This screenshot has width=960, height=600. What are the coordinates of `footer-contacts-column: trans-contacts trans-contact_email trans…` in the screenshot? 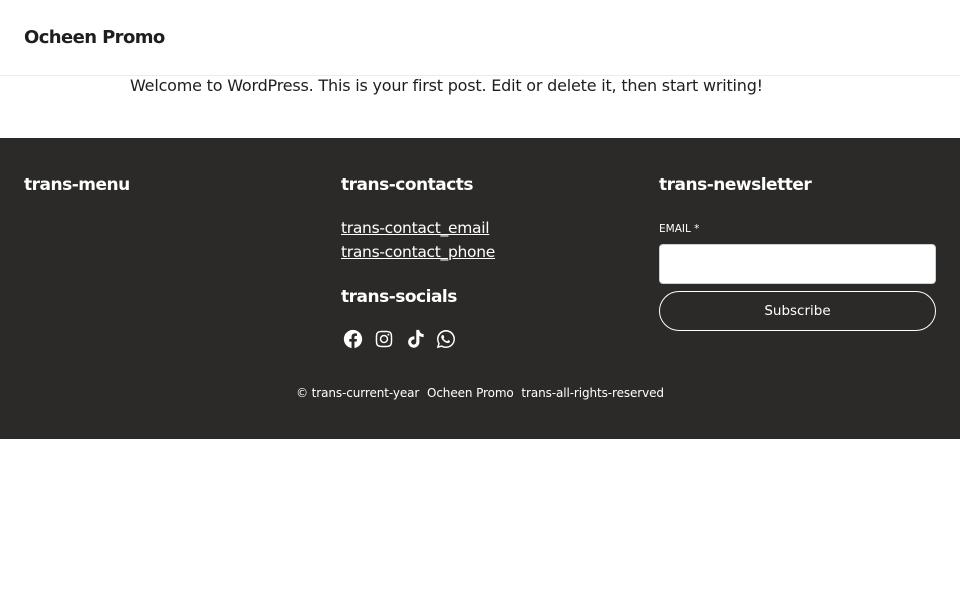 It's located at (491, 262).